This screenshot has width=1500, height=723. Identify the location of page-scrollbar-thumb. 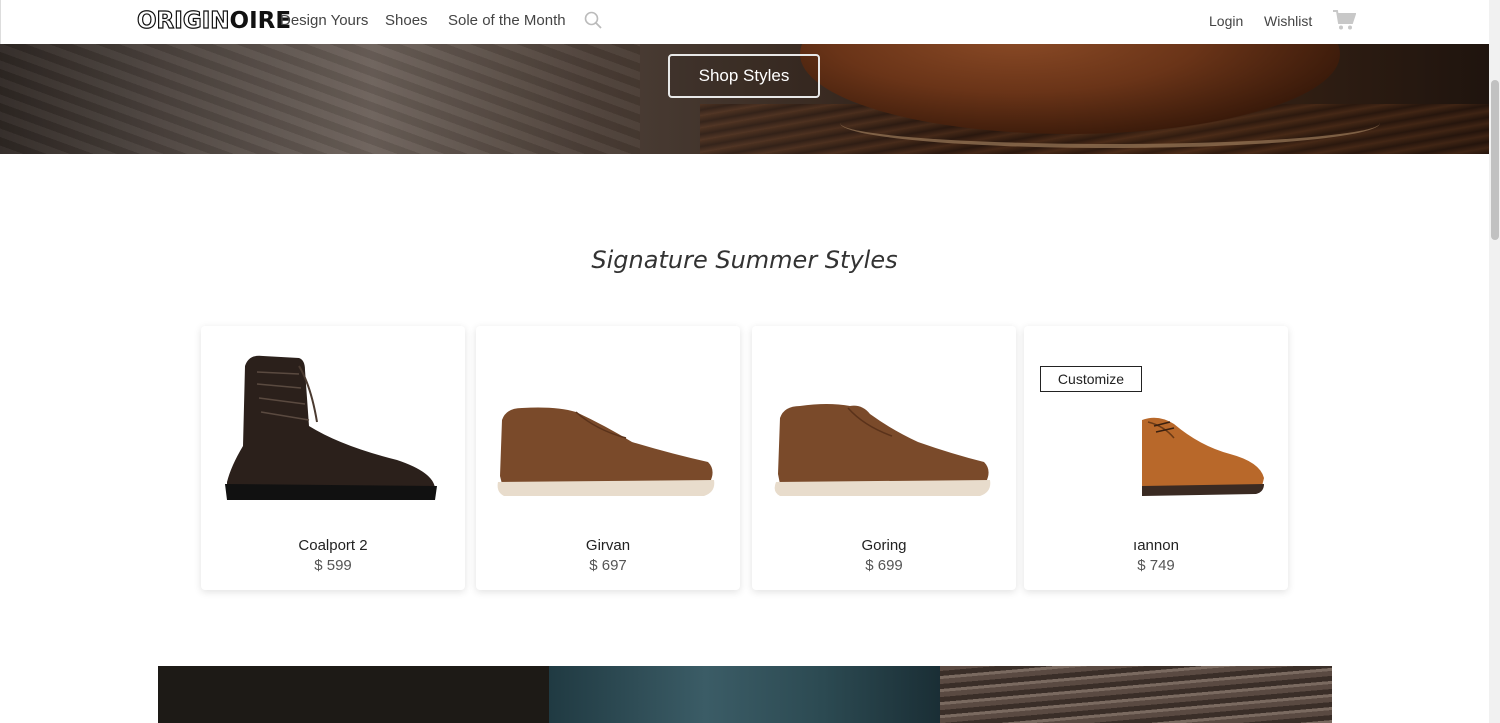
(1495, 160).